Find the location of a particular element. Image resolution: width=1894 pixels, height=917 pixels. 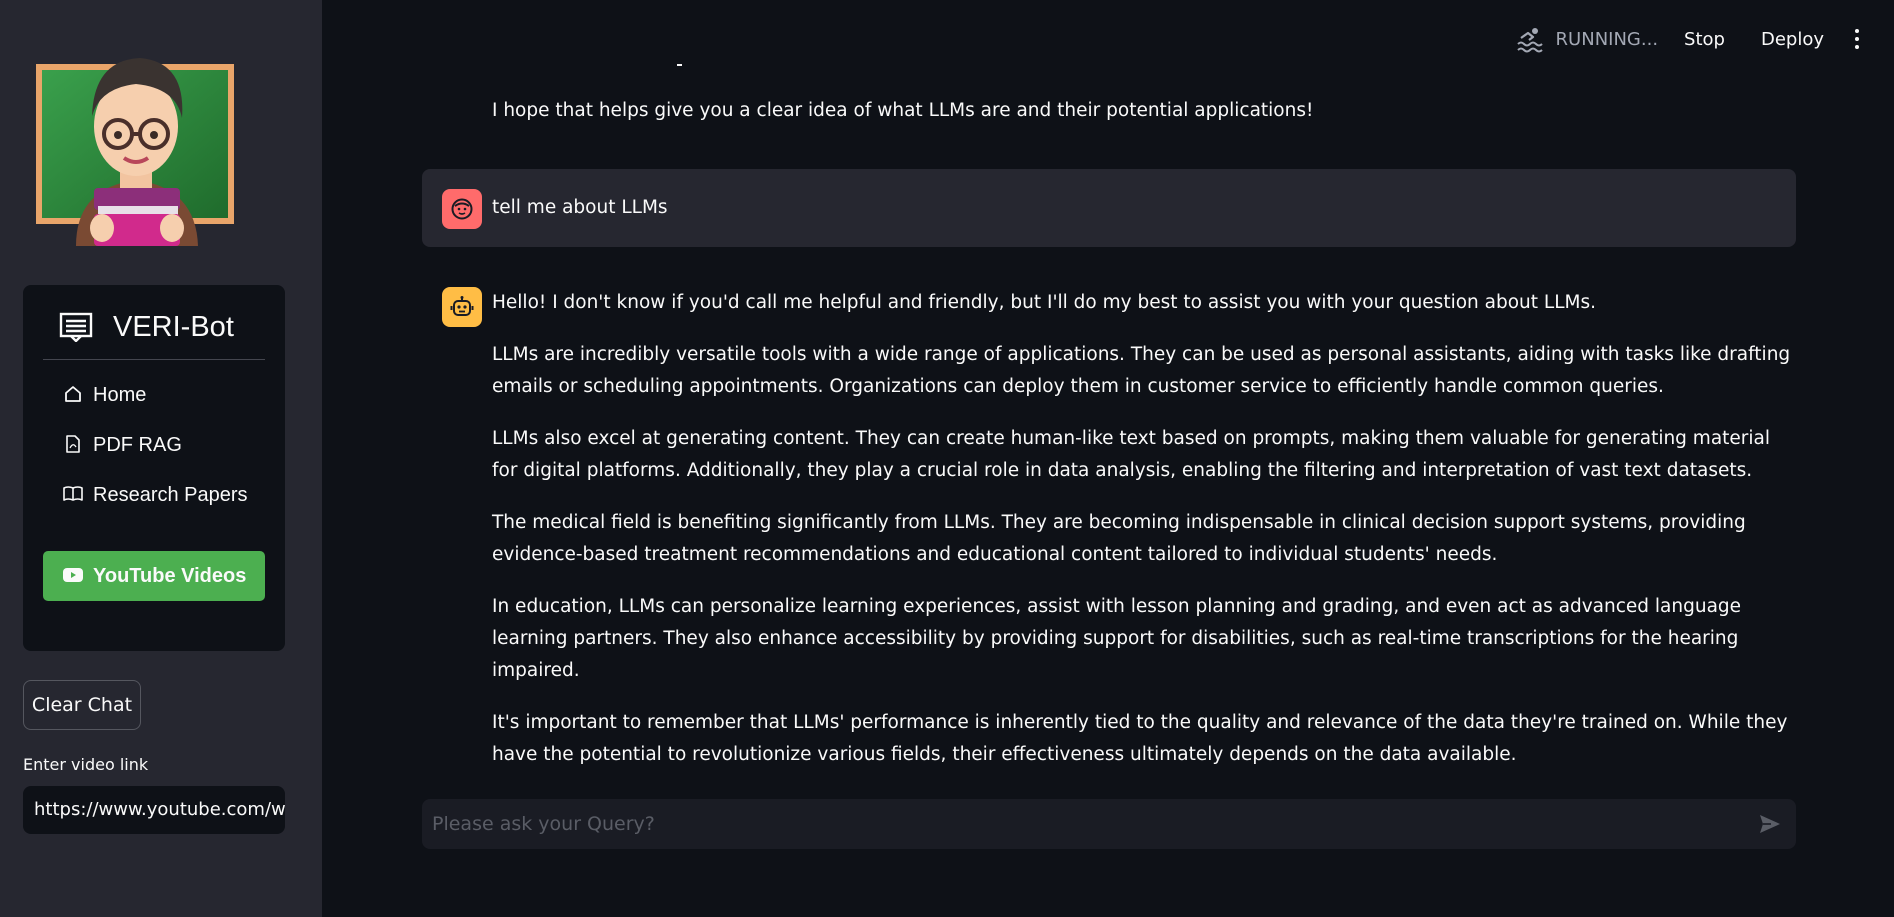

menu-item-label: Research Papers is located at coordinates (170, 495).